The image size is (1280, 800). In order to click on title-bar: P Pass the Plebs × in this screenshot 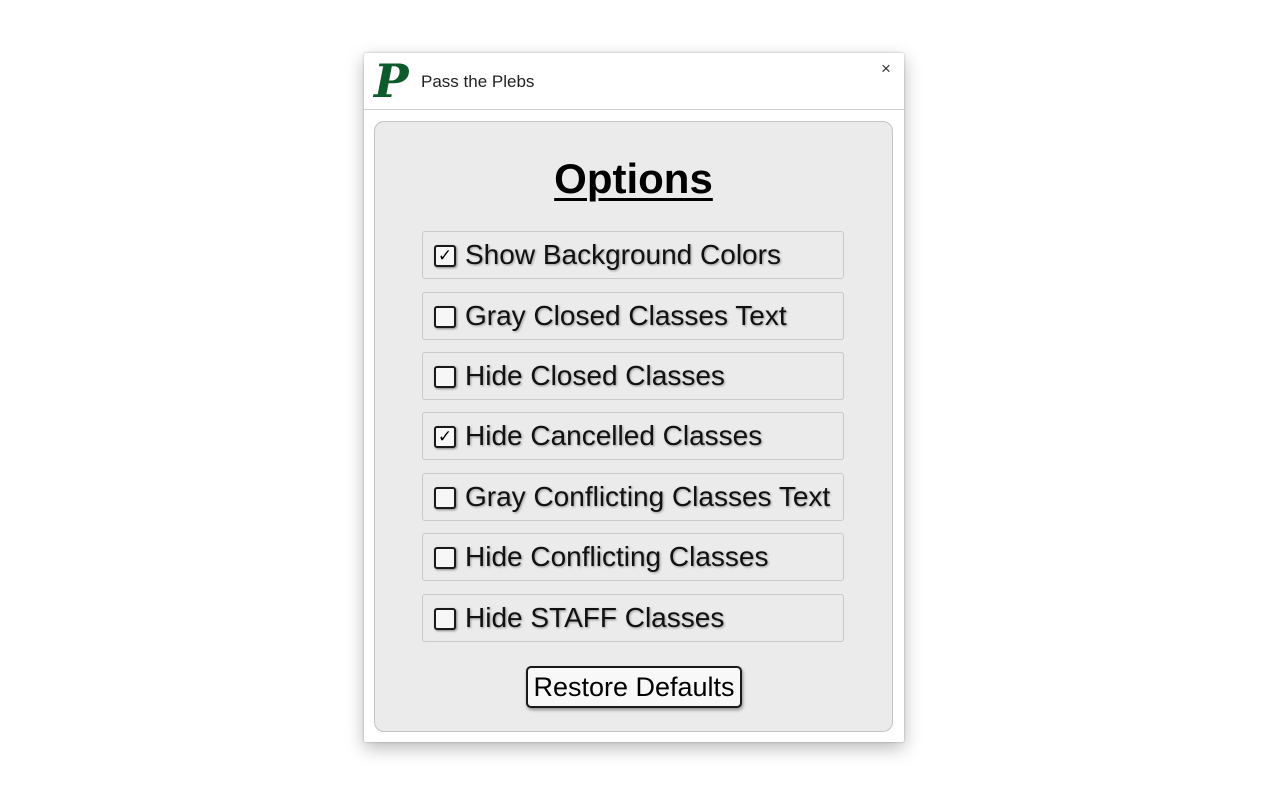, I will do `click(634, 81)`.